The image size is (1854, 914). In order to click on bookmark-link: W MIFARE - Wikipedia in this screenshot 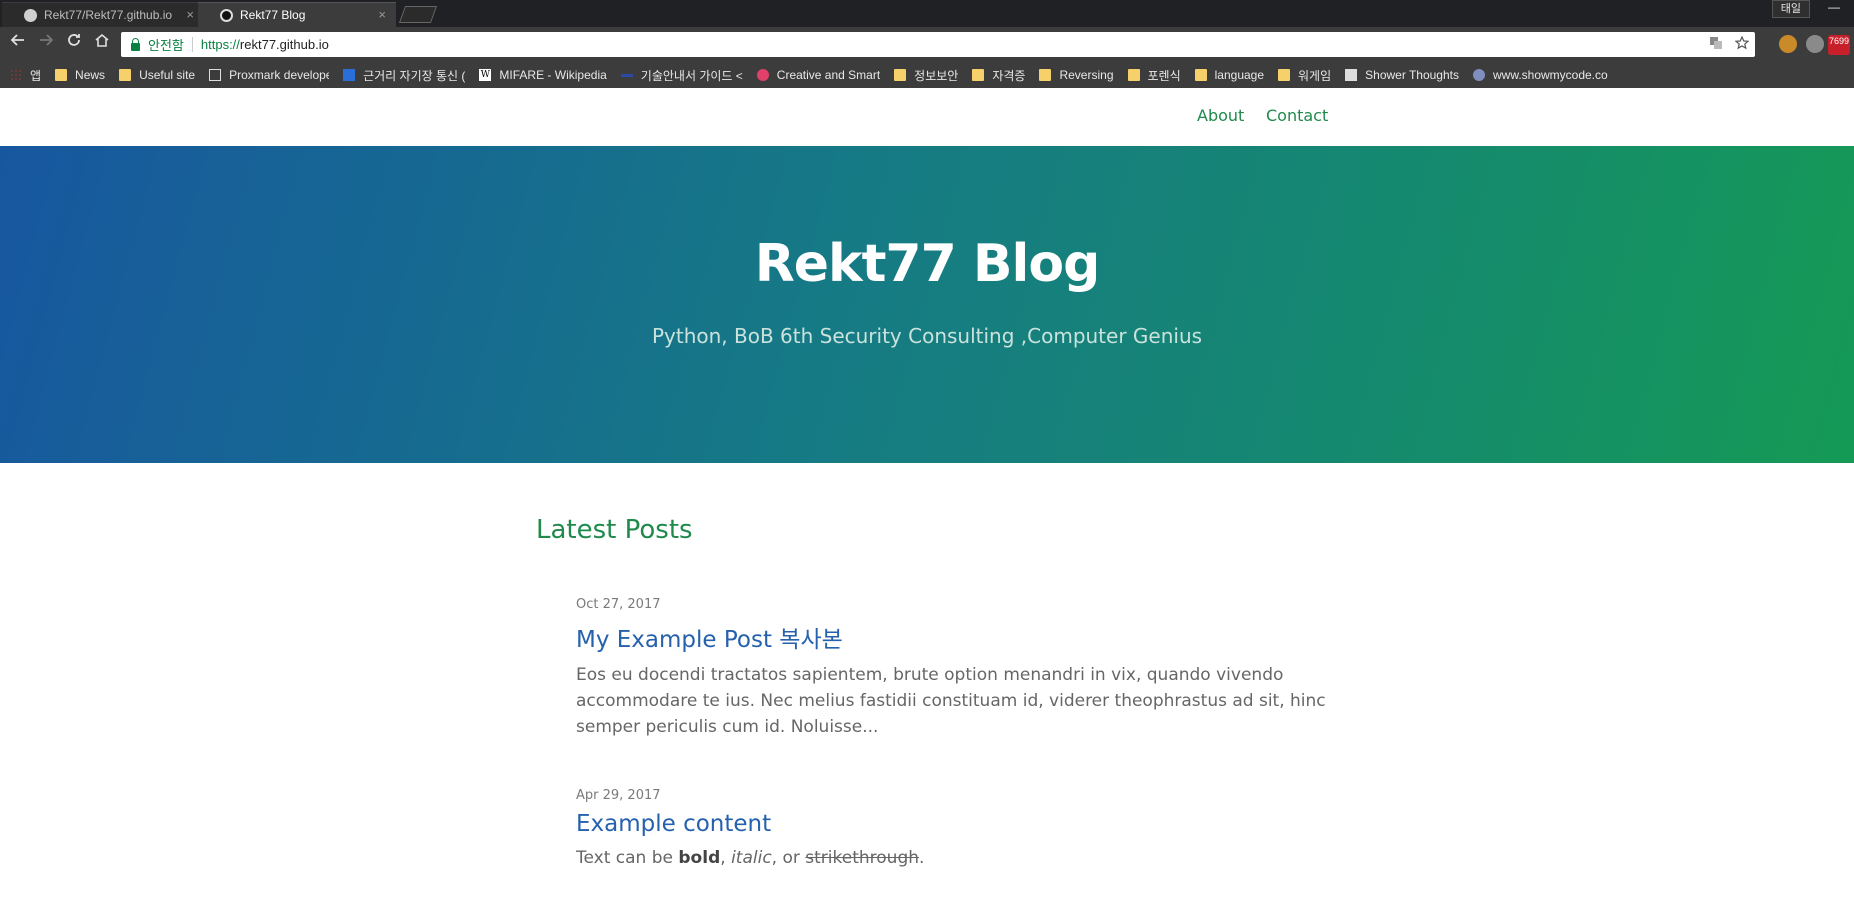, I will do `click(543, 75)`.